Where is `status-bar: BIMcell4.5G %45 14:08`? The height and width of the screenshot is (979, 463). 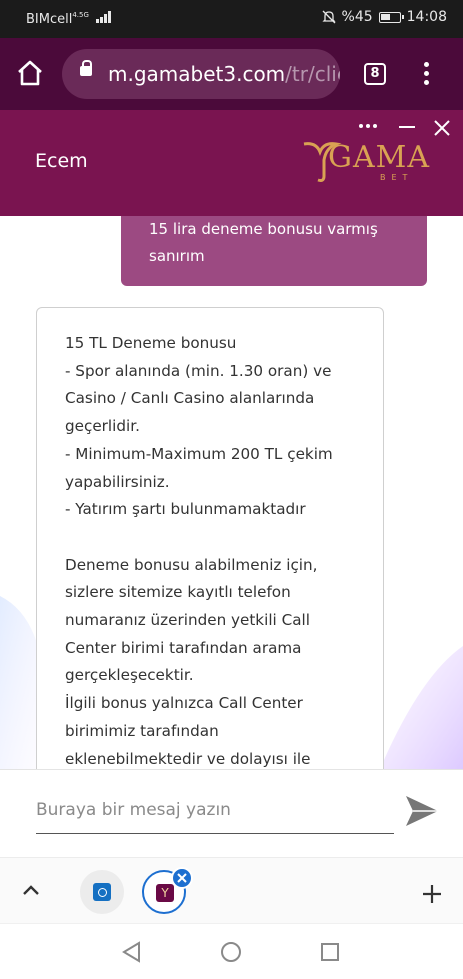
status-bar: BIMcell4.5G %45 14:08 is located at coordinates (231, 19).